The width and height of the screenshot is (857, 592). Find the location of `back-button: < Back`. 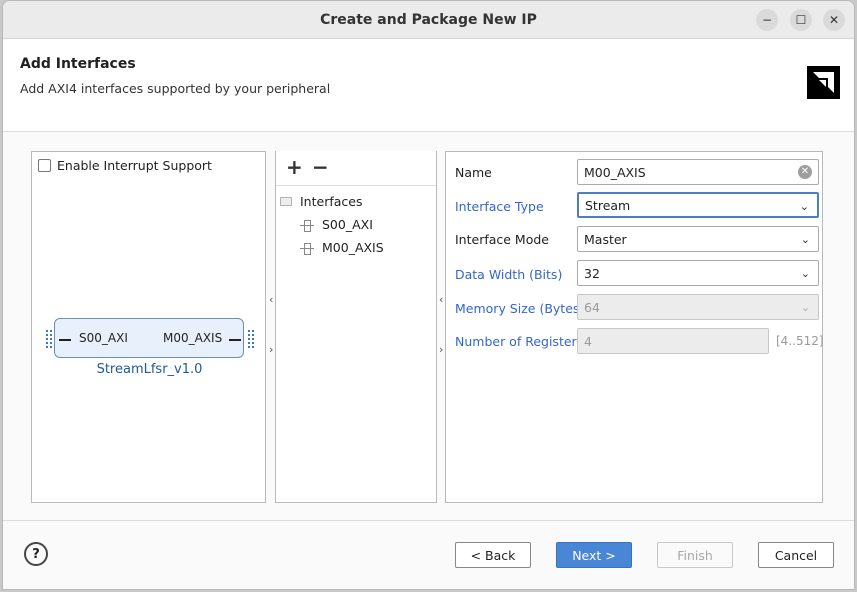

back-button: < Back is located at coordinates (493, 555).